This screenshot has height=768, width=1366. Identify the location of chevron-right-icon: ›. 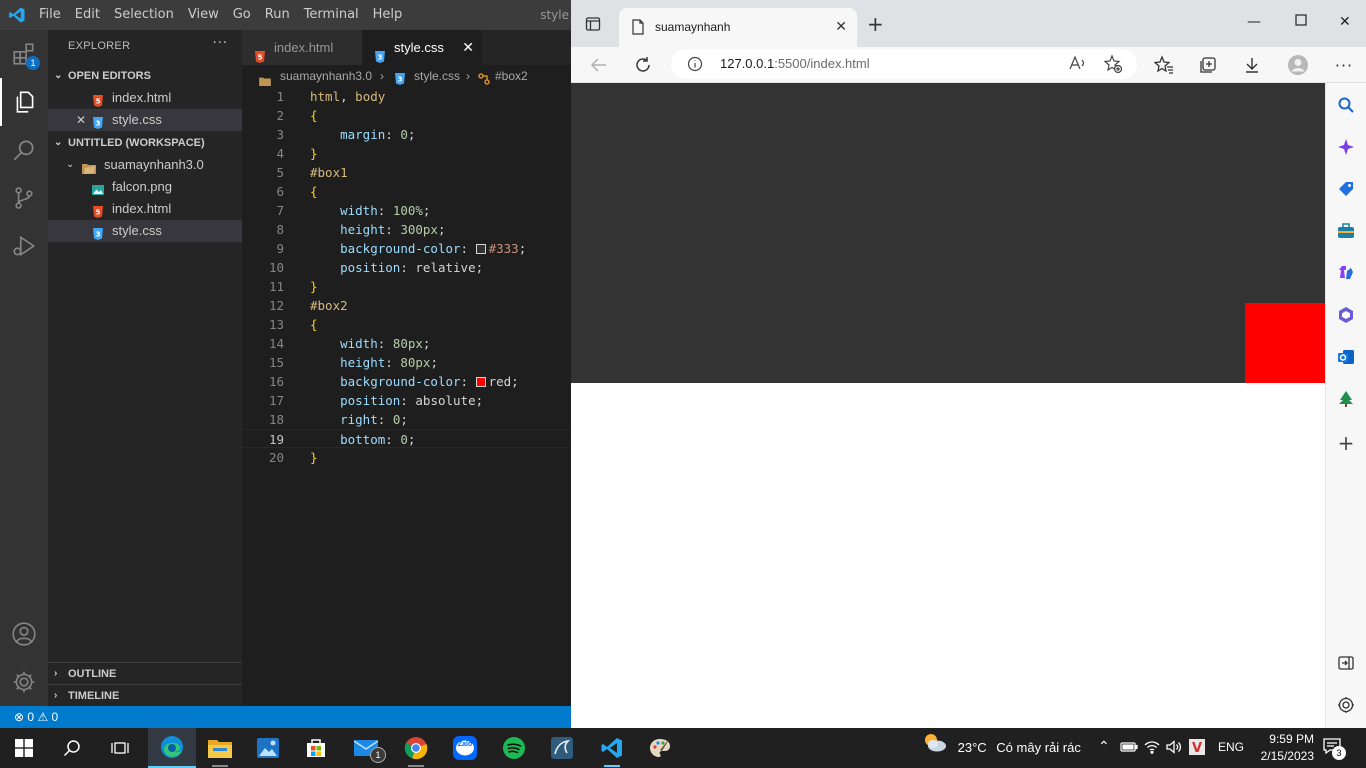
(56, 695).